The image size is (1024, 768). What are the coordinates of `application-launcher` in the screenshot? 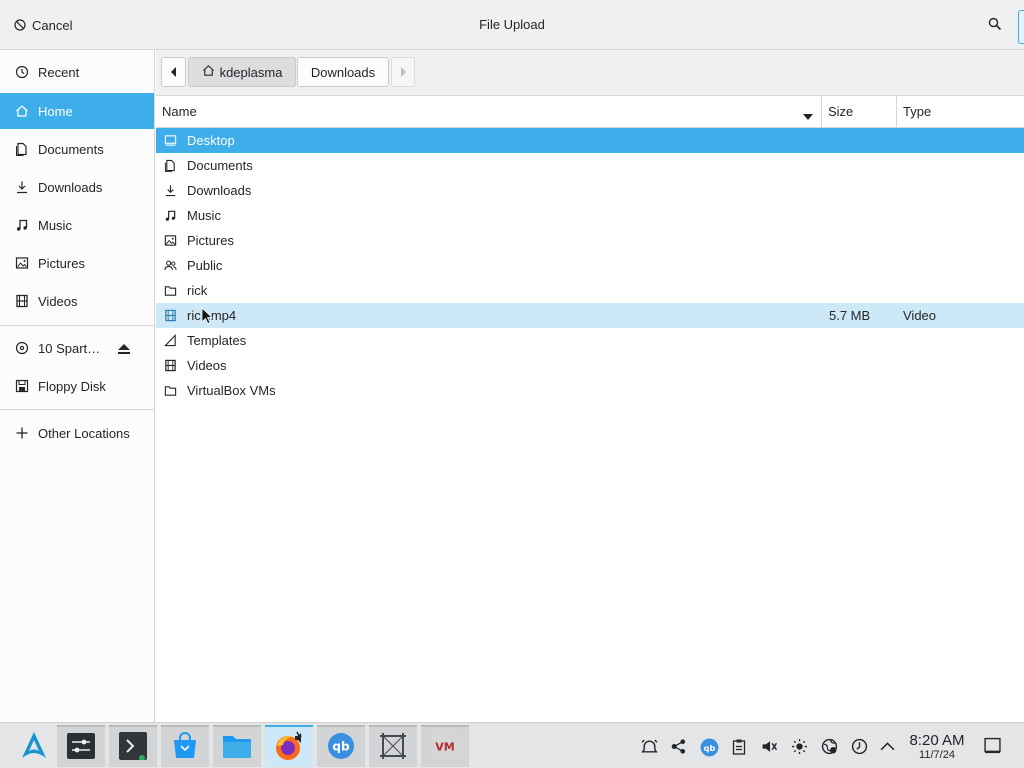 It's located at (34, 746).